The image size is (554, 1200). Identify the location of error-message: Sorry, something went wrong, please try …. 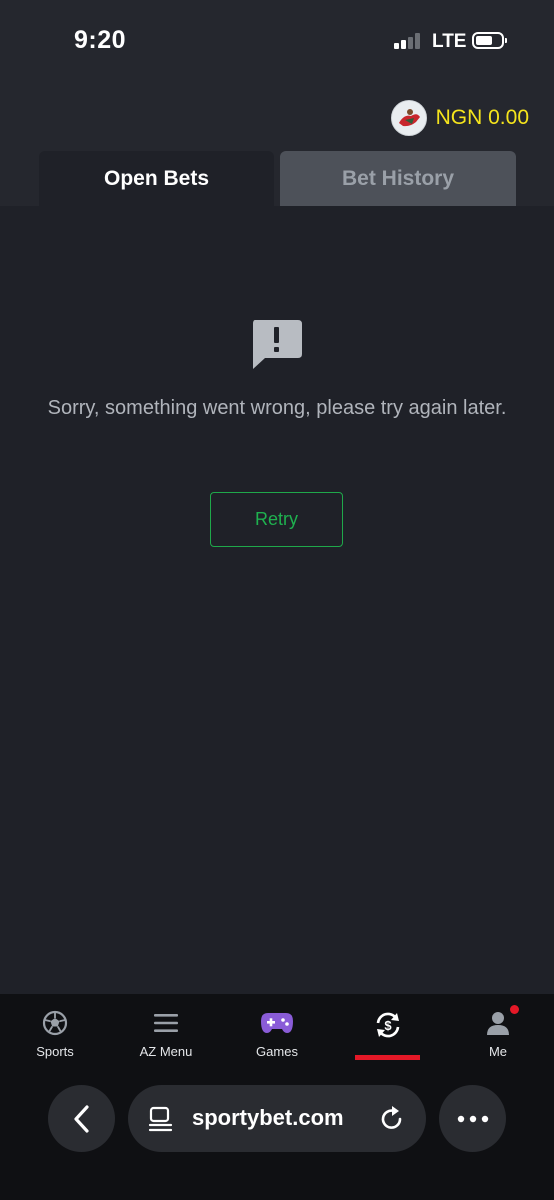
(277, 408).